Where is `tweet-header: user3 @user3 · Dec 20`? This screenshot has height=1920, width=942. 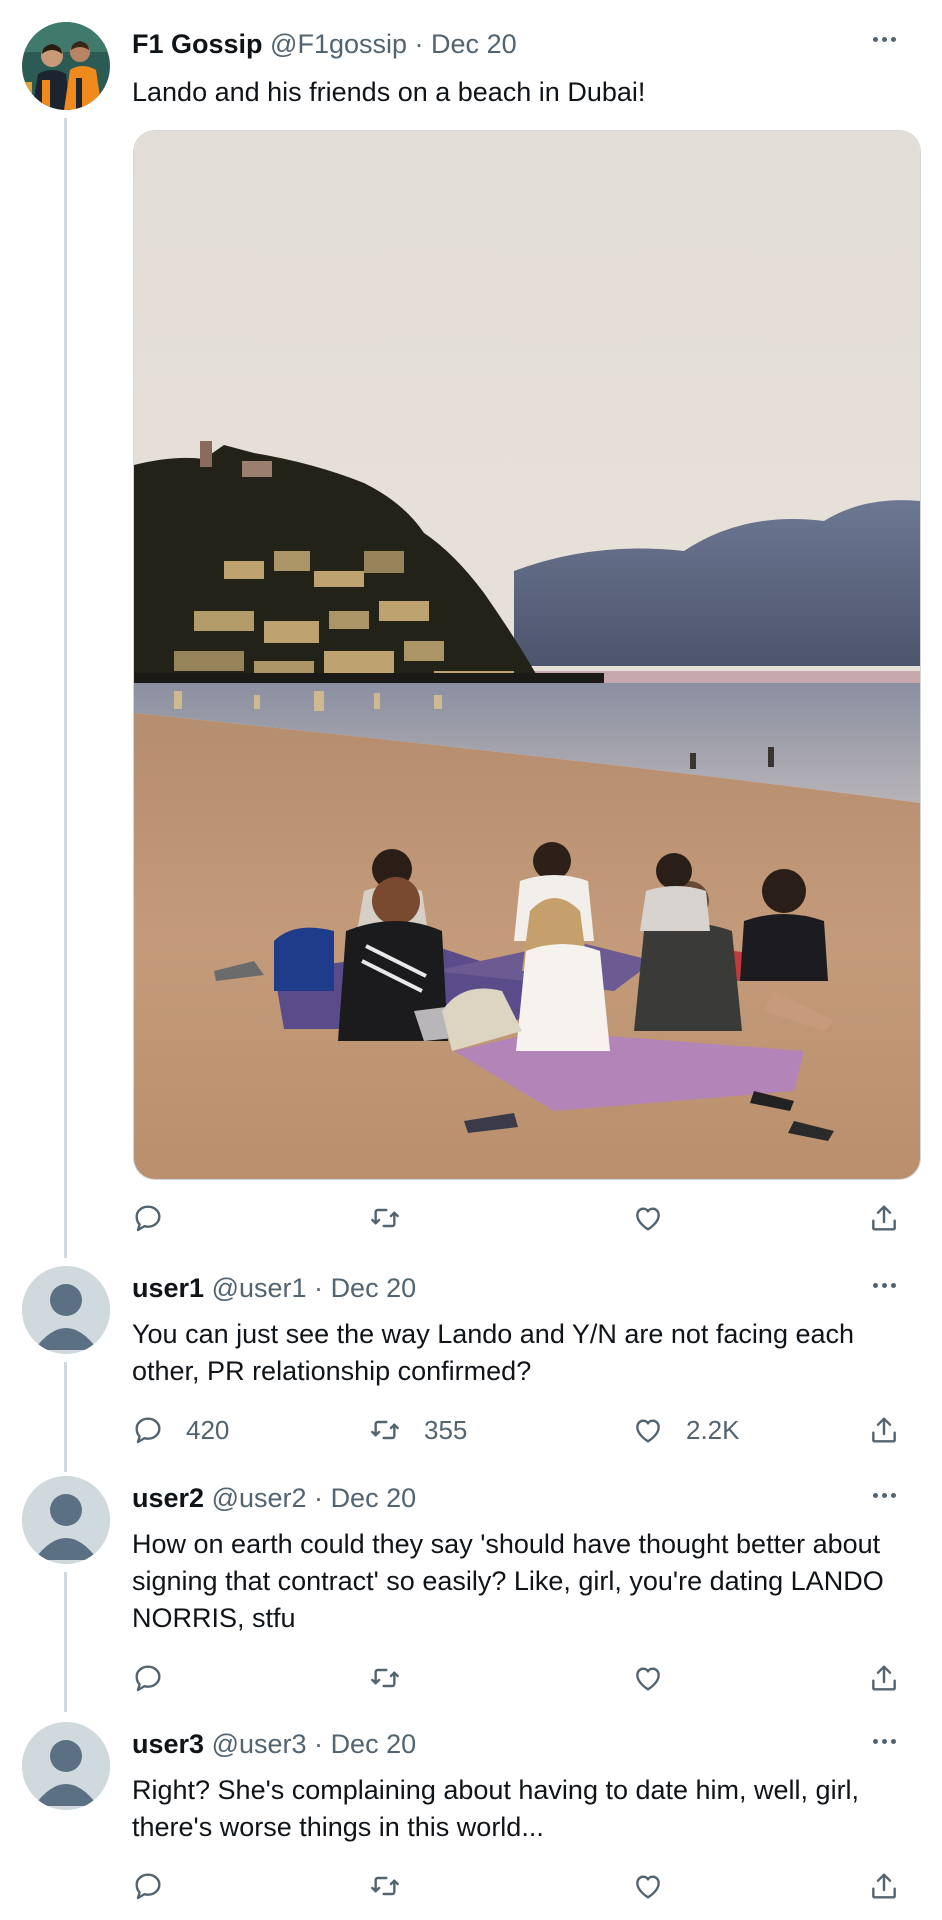
tweet-header: user3 @user3 · Dec 20 is located at coordinates (274, 1744).